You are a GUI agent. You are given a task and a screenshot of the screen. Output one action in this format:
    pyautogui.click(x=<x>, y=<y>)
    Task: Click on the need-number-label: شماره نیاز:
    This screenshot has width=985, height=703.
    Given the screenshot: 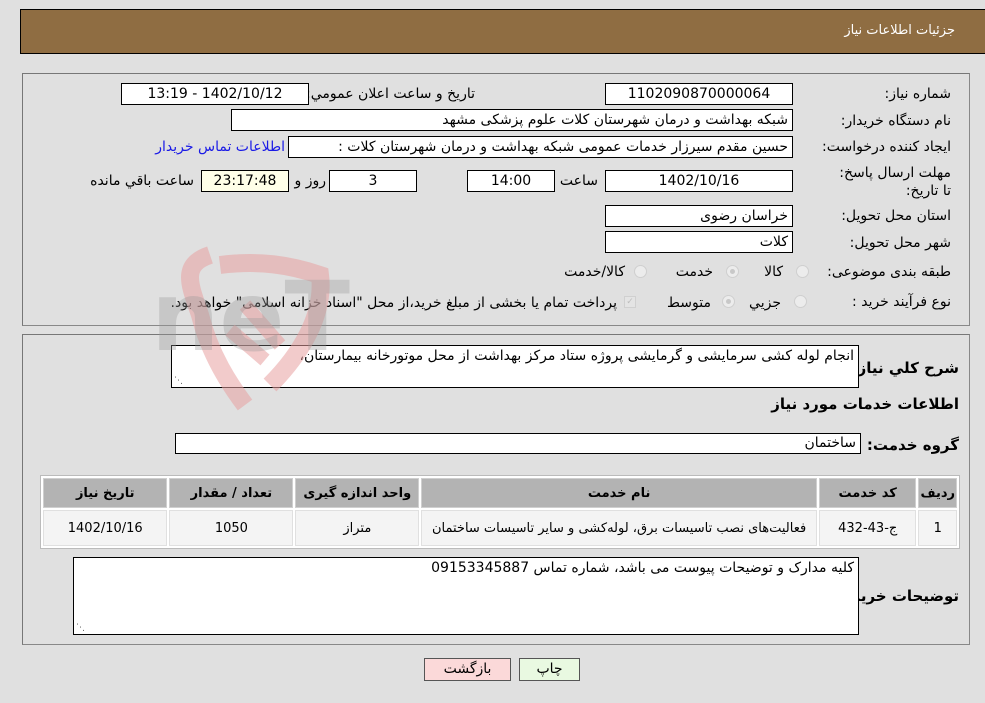 What is the action you would take?
    pyautogui.click(x=918, y=94)
    